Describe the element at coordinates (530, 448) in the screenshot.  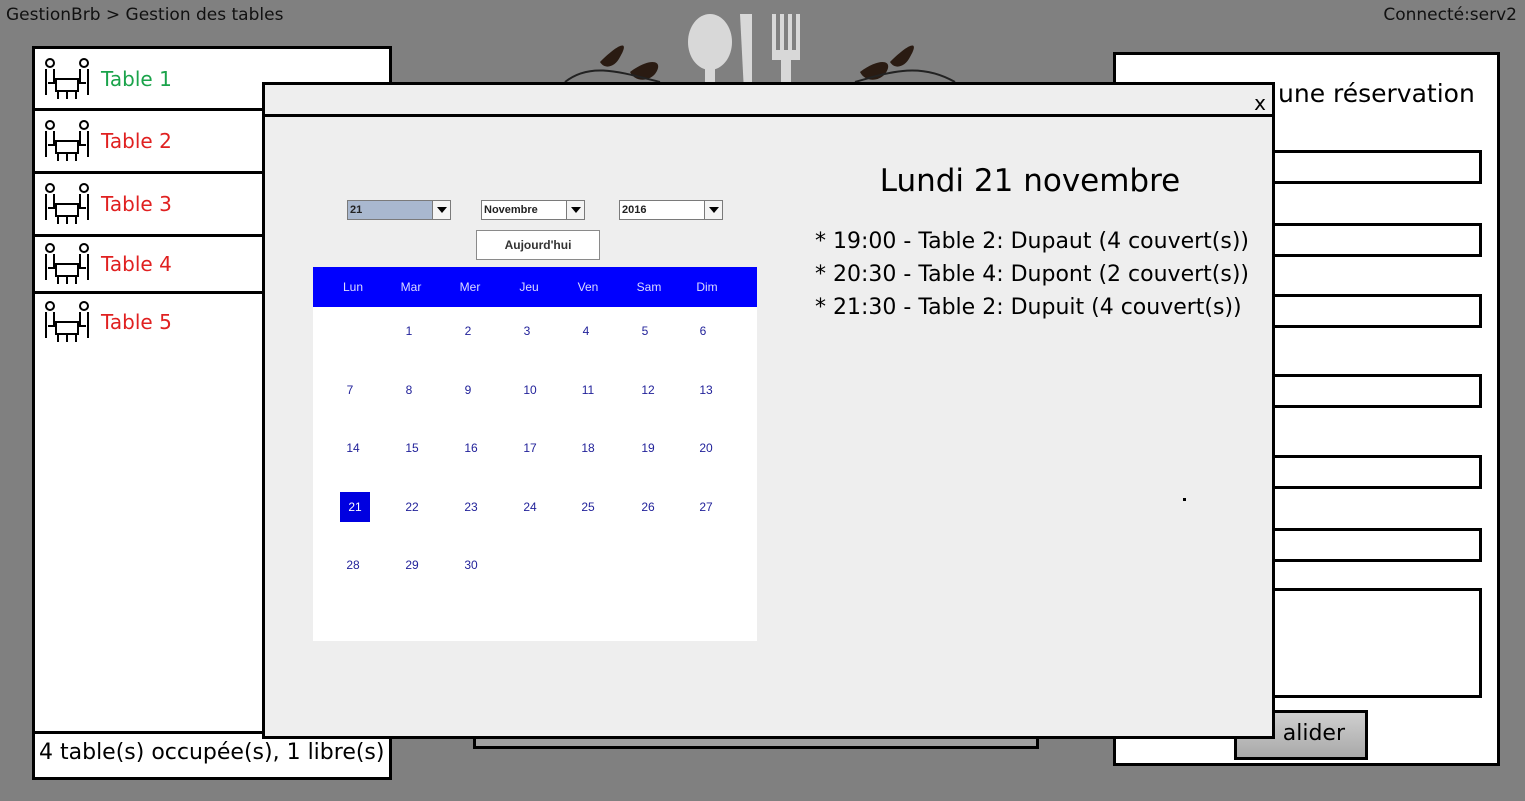
I see `calendar-day: 17` at that location.